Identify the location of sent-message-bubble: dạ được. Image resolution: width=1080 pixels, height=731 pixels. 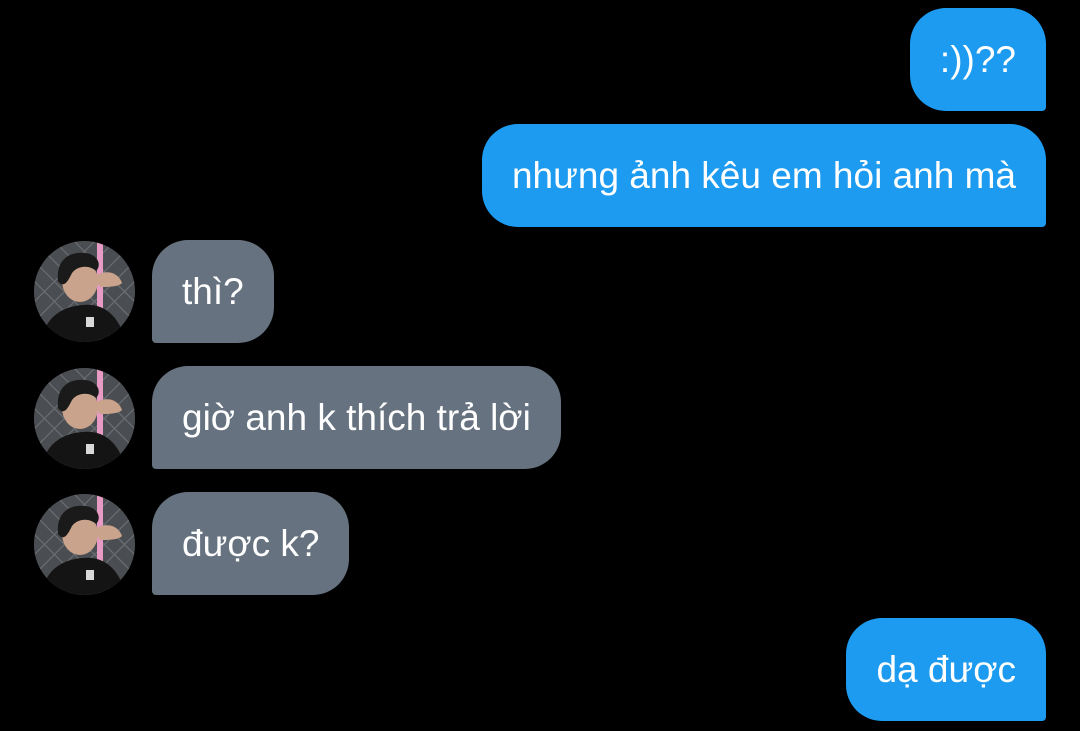
(946, 669).